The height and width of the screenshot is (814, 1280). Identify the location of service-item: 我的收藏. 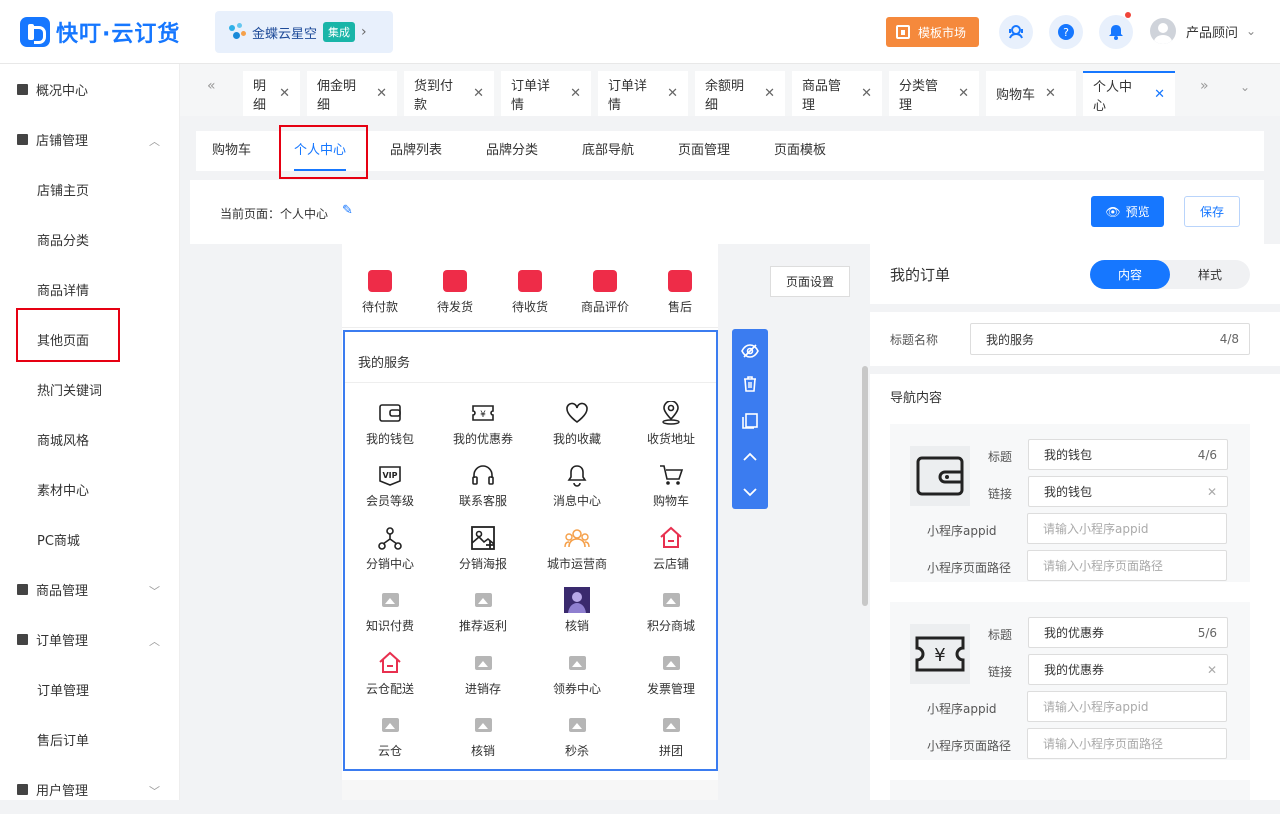
(577, 422).